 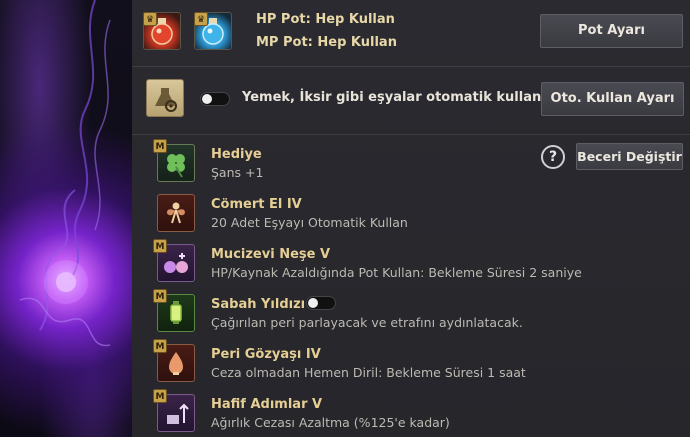 I want to click on skill-name: Cömert El IV, so click(x=256, y=204).